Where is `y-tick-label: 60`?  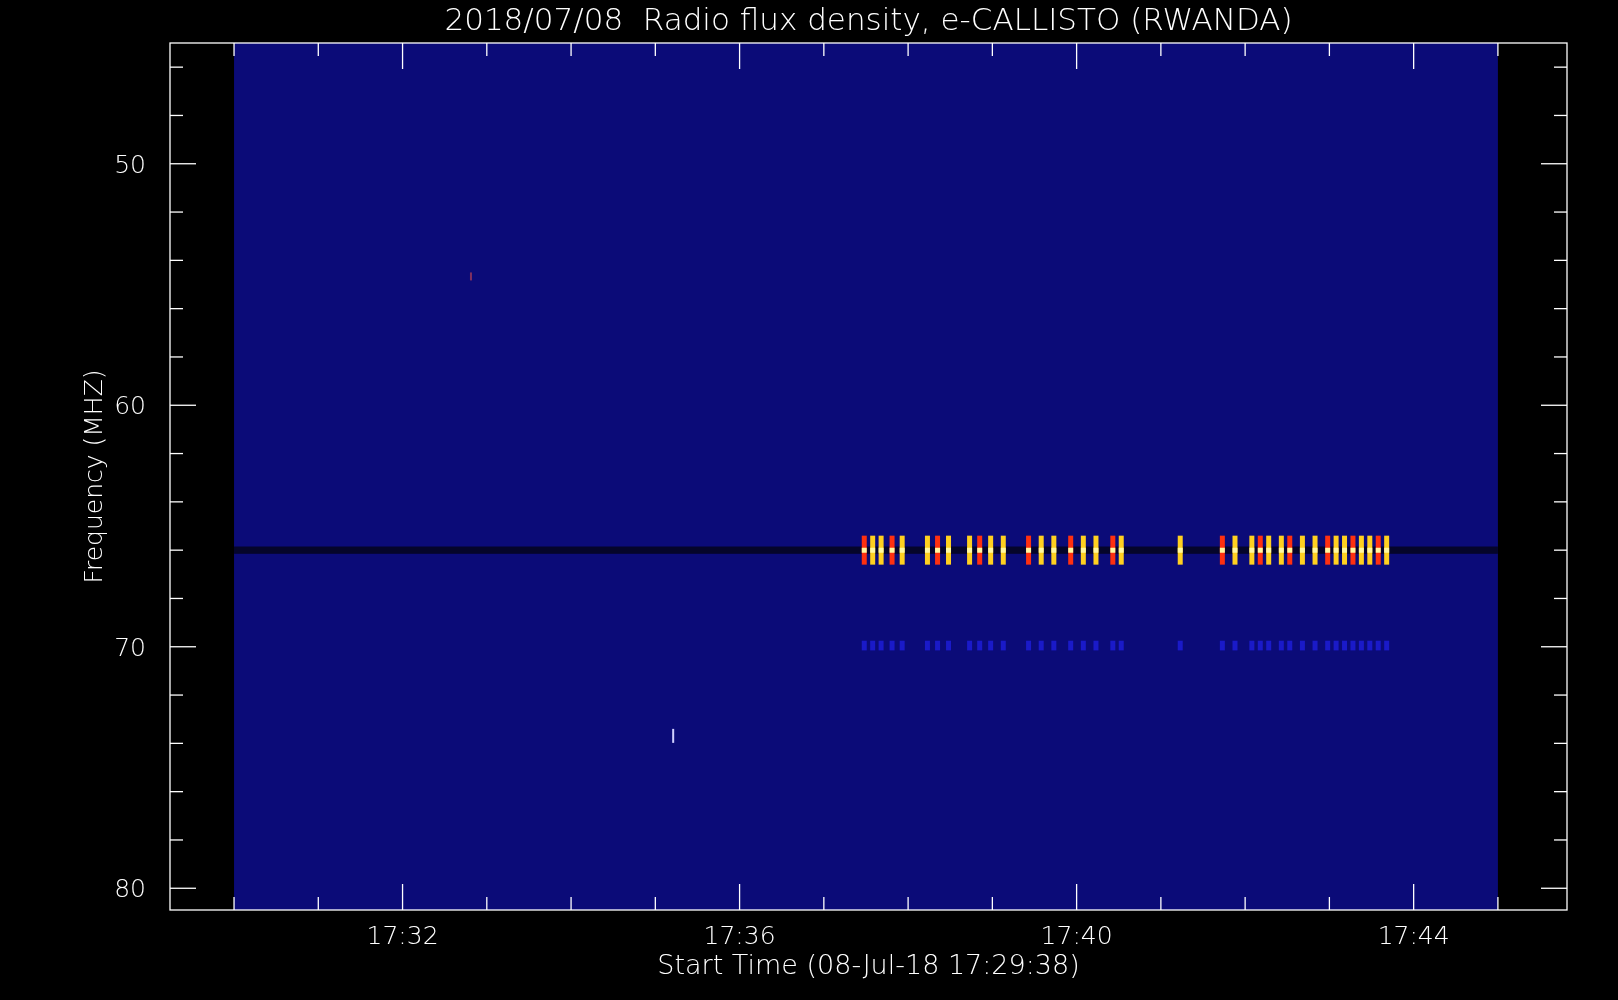 y-tick-label: 60 is located at coordinates (130, 406).